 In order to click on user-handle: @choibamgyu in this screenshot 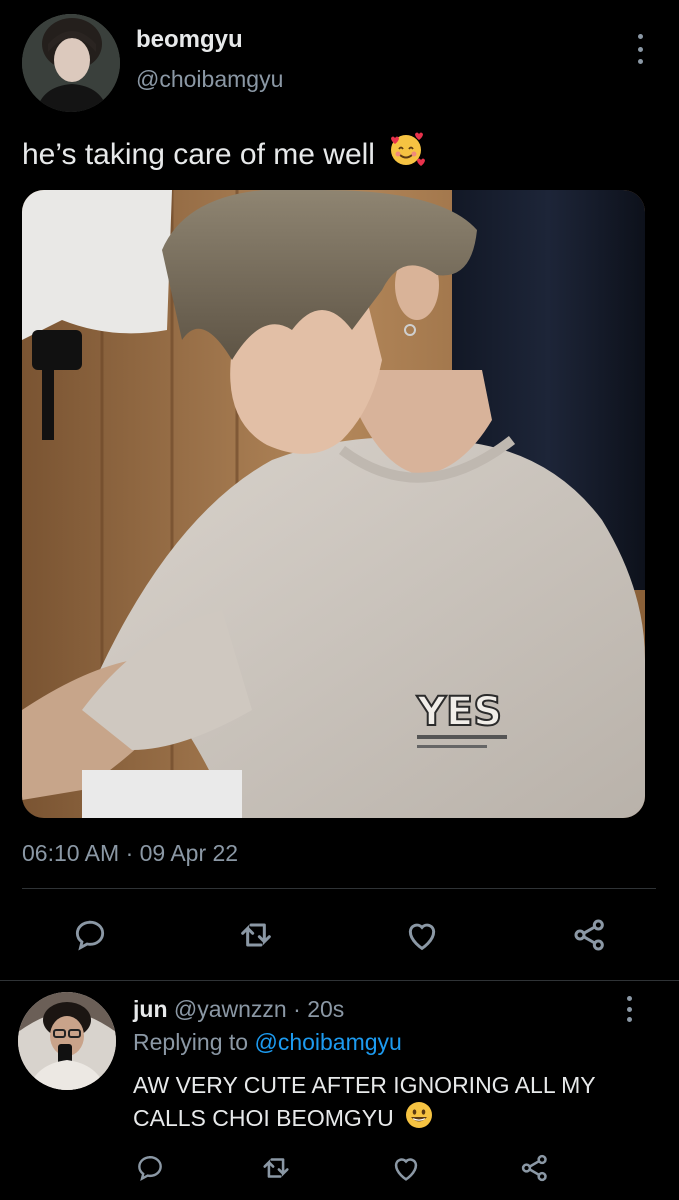, I will do `click(209, 79)`.